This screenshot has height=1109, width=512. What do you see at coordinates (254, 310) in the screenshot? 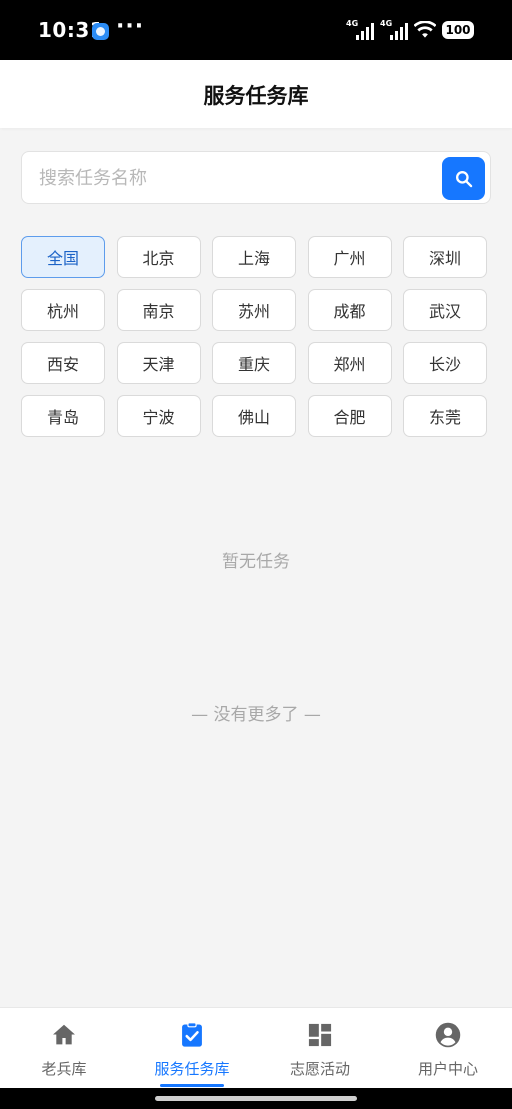
I see `city-chip: 苏州` at bounding box center [254, 310].